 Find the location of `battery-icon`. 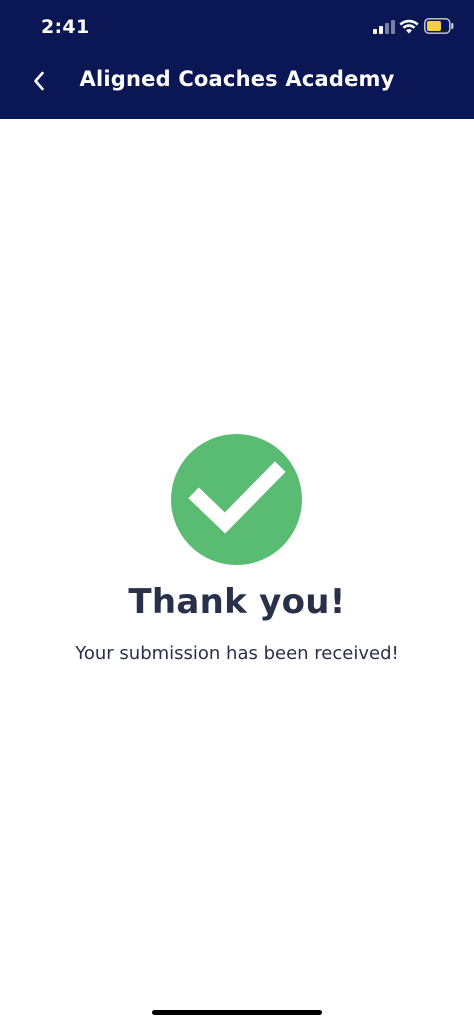

battery-icon is located at coordinates (439, 26).